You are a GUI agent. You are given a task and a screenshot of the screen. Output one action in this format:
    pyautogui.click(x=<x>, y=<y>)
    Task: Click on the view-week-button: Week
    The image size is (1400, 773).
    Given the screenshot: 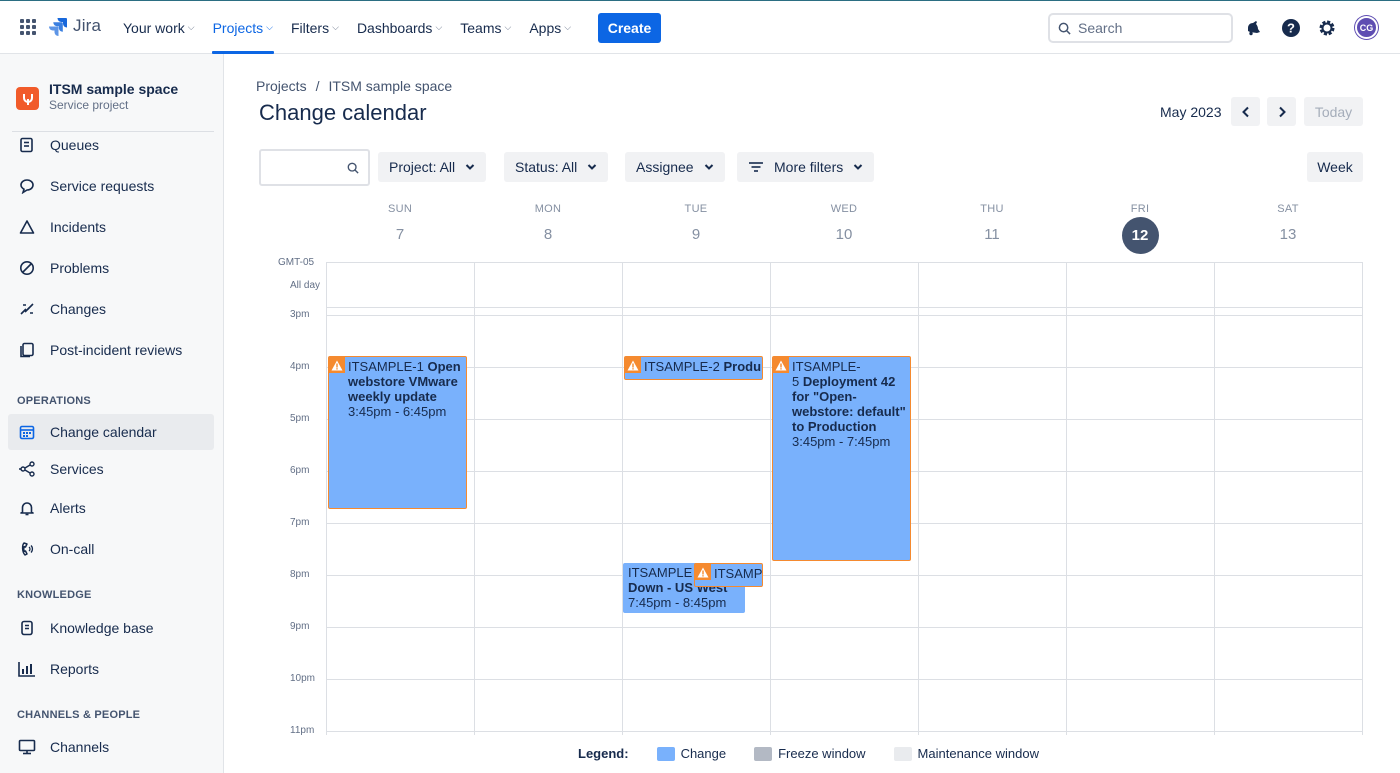 What is the action you would take?
    pyautogui.click(x=1335, y=167)
    